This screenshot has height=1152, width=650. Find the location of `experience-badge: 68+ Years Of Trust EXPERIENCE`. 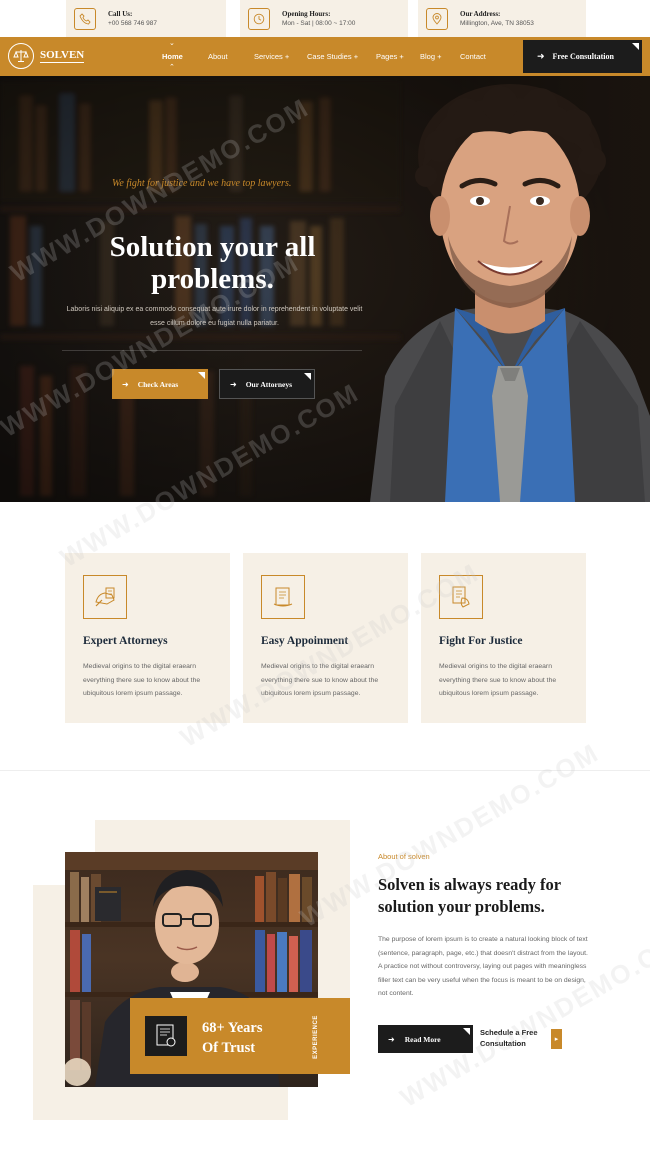

experience-badge: 68+ Years Of Trust EXPERIENCE is located at coordinates (240, 1036).